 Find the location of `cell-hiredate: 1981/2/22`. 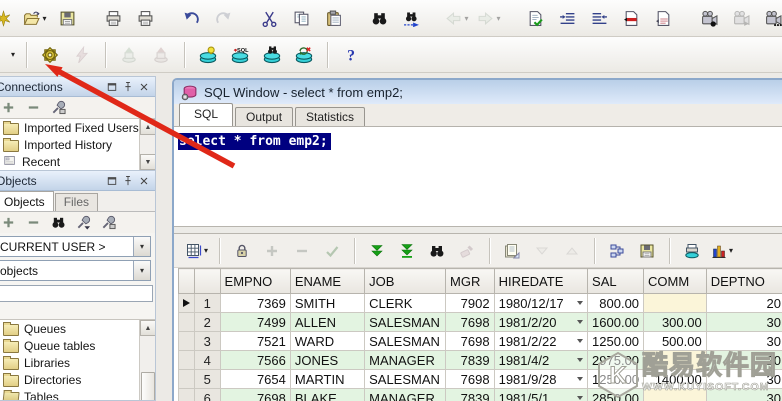

cell-hiredate: 1981/2/22 is located at coordinates (541, 341).